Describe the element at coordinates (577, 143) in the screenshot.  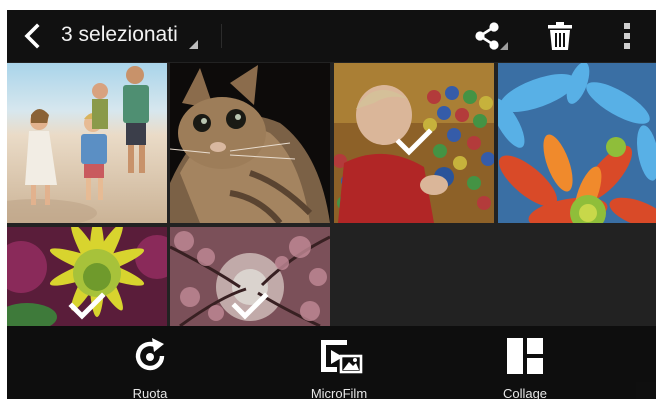
I see `photo-thumbnail-flowers` at that location.